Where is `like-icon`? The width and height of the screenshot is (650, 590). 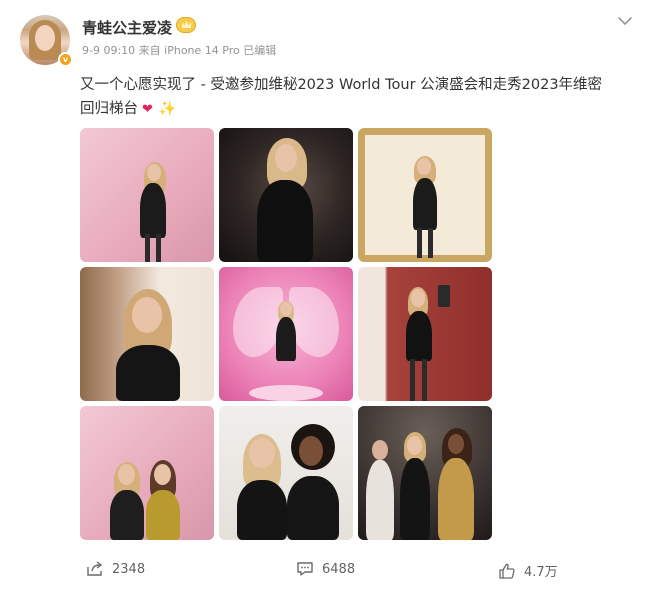
like-icon is located at coordinates (507, 571).